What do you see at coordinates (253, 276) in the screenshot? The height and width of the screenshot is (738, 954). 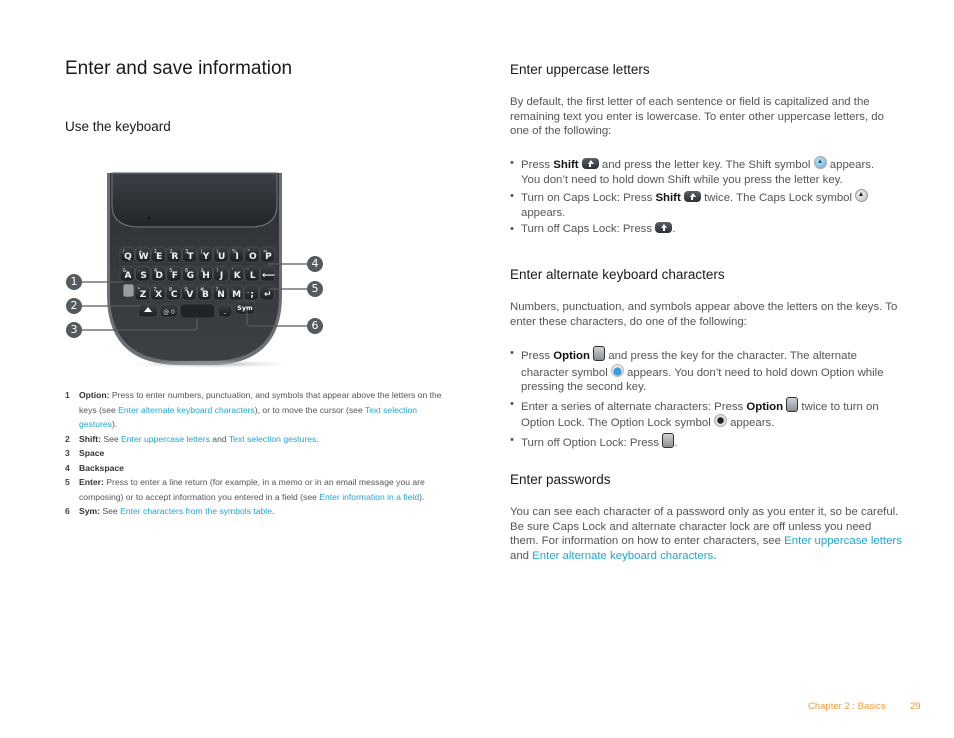 I see `key-label: L` at bounding box center [253, 276].